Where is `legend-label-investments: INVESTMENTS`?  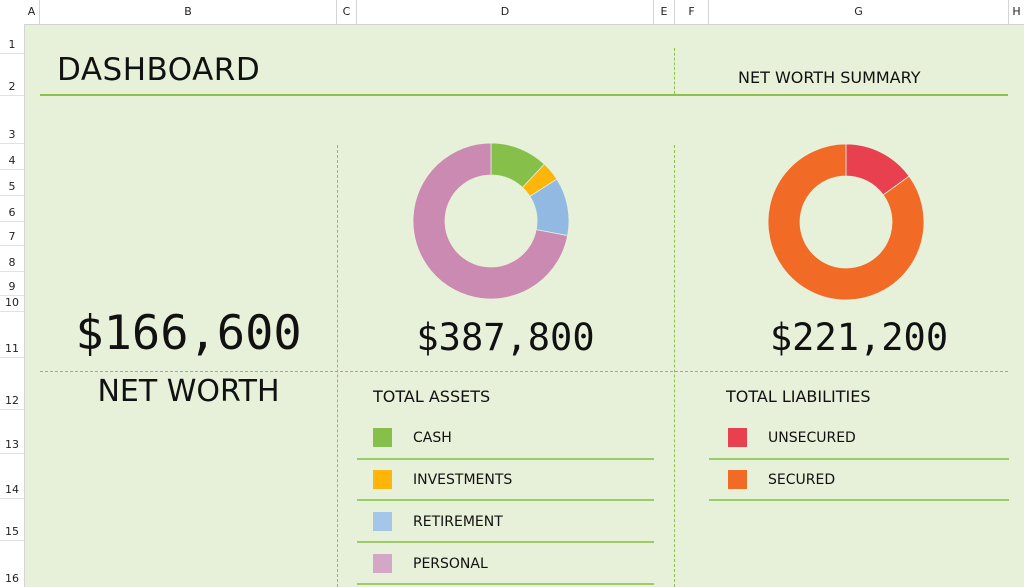 legend-label-investments: INVESTMENTS is located at coordinates (463, 479).